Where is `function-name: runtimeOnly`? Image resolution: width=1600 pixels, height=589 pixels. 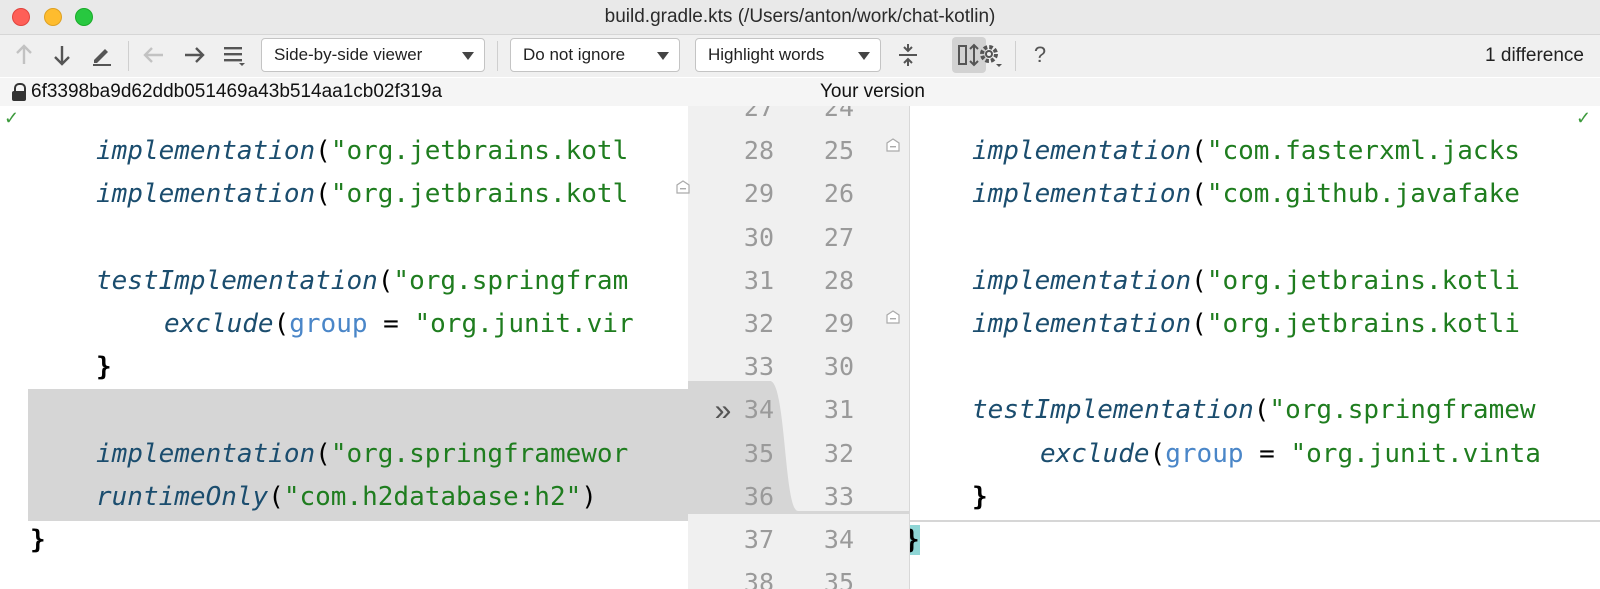 function-name: runtimeOnly is located at coordinates (182, 496).